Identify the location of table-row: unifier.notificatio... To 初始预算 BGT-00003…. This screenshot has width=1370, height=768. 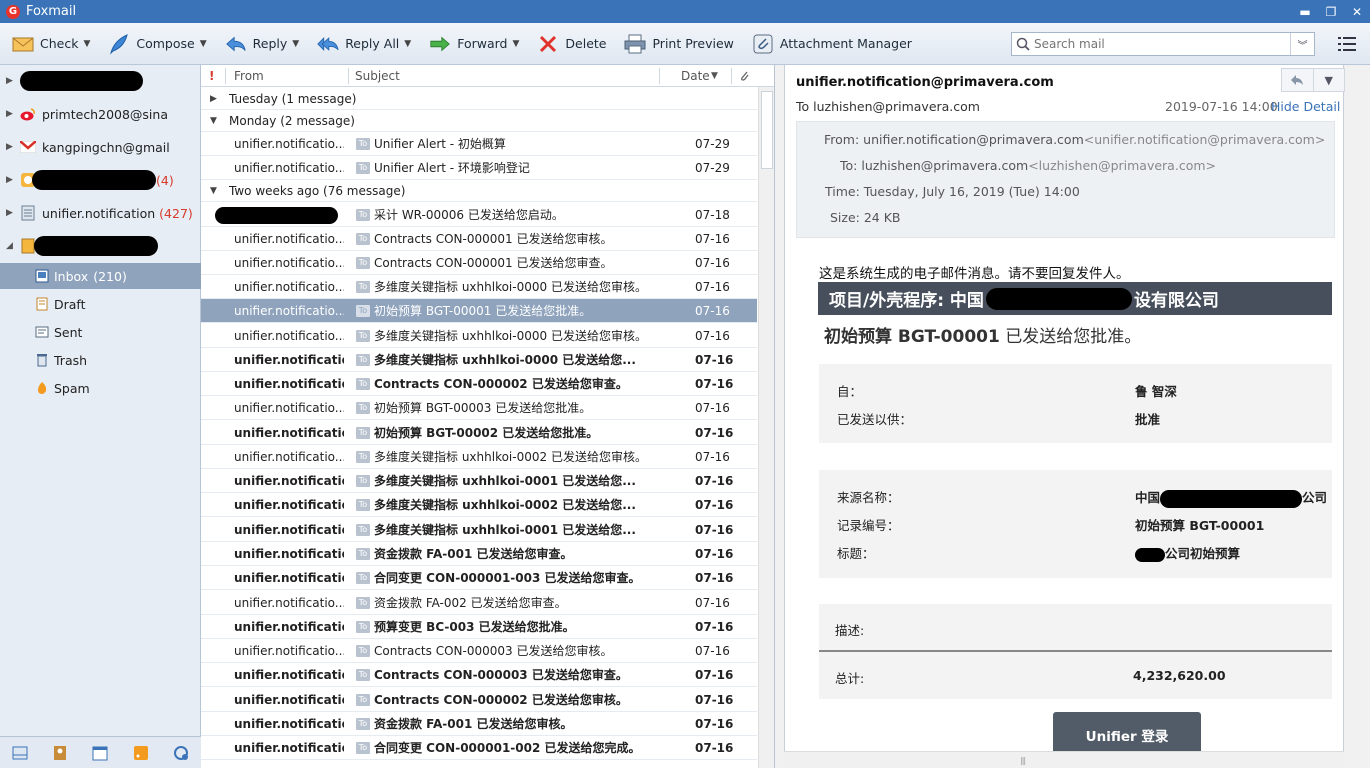
(479, 408).